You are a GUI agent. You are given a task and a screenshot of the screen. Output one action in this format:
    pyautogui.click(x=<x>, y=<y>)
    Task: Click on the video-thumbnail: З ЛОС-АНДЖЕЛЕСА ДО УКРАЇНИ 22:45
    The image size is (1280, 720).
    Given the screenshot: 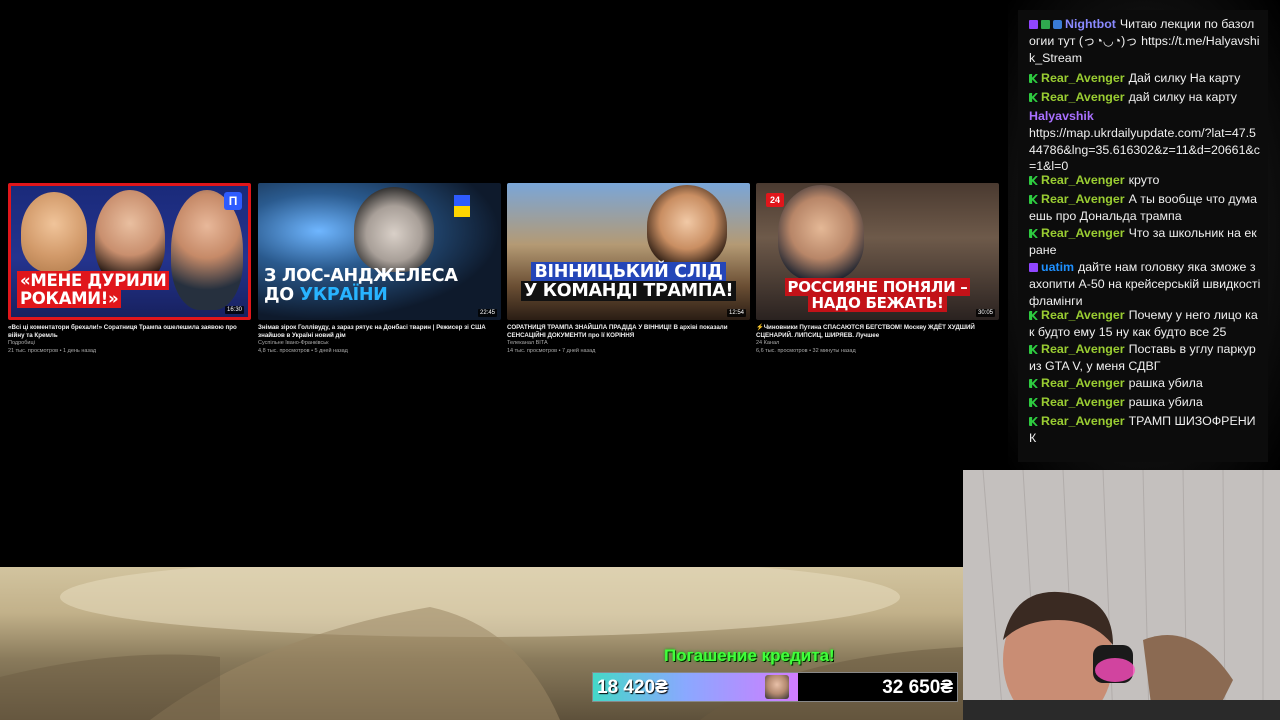 What is the action you would take?
    pyautogui.click(x=379, y=251)
    